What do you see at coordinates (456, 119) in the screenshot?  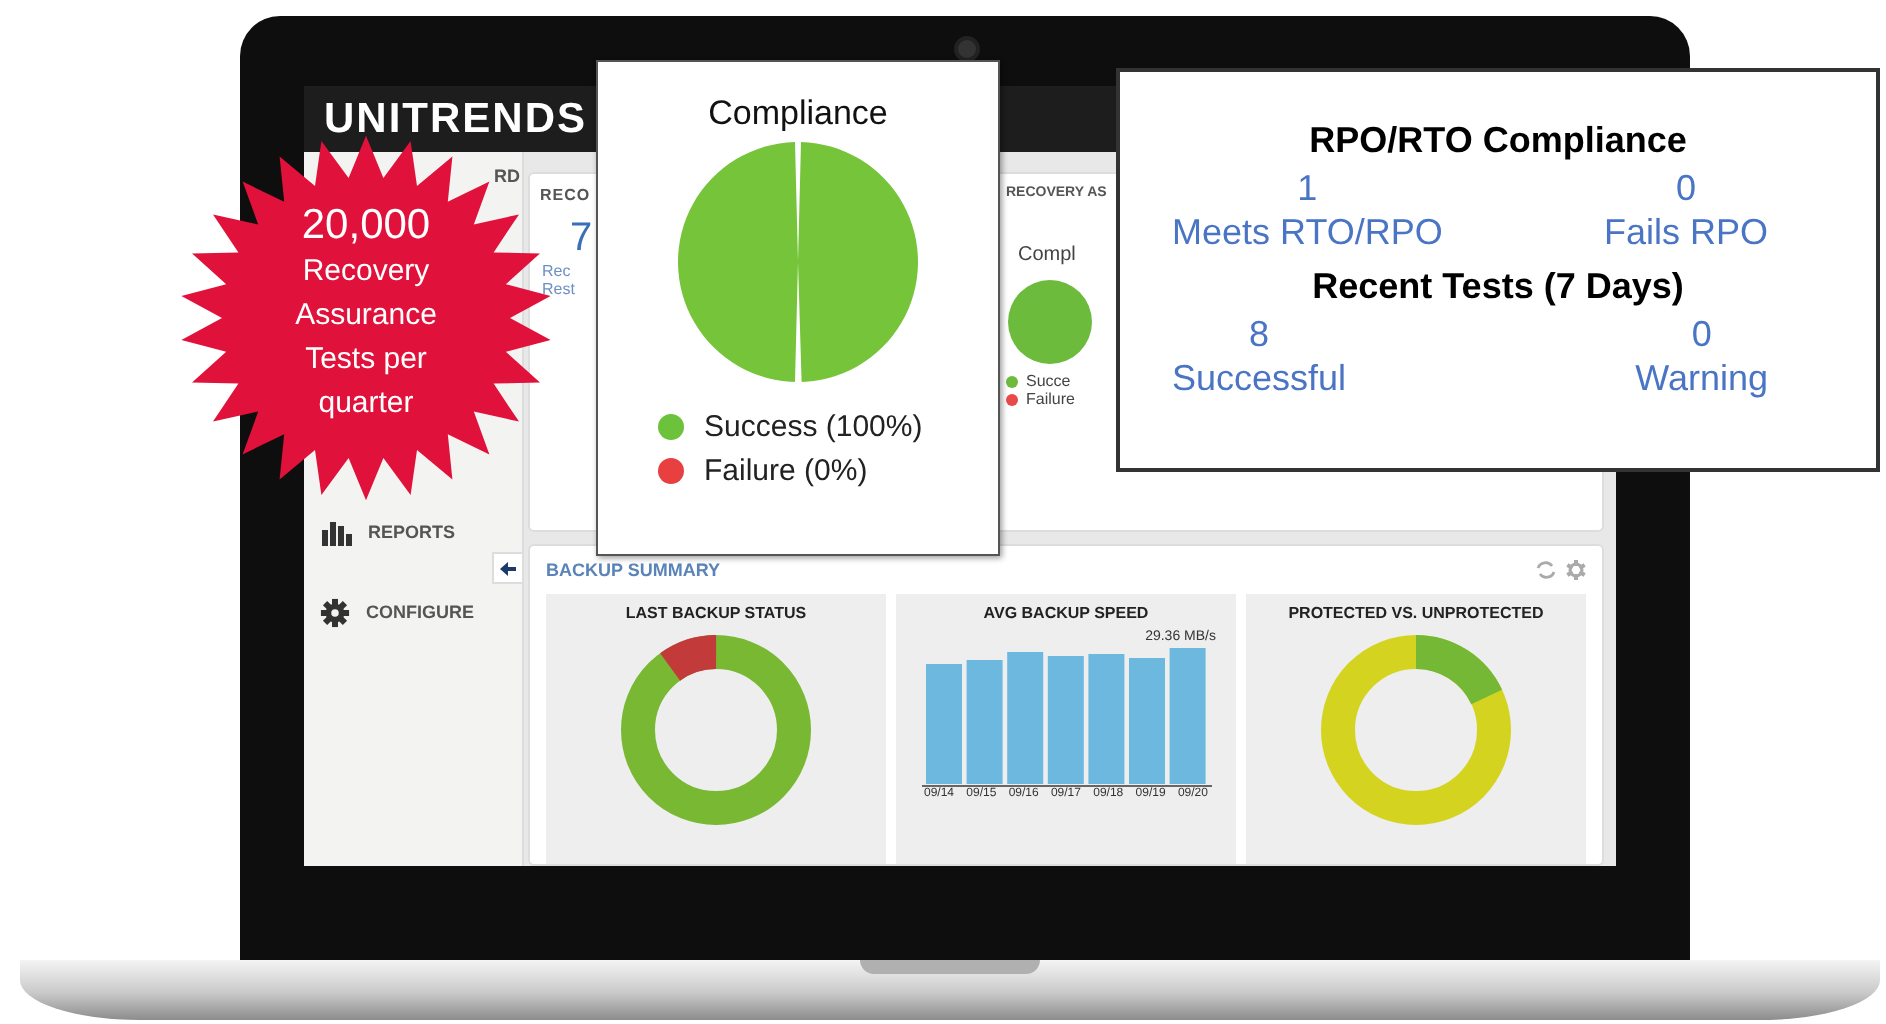 I see `app-logo: UNITRENDS` at bounding box center [456, 119].